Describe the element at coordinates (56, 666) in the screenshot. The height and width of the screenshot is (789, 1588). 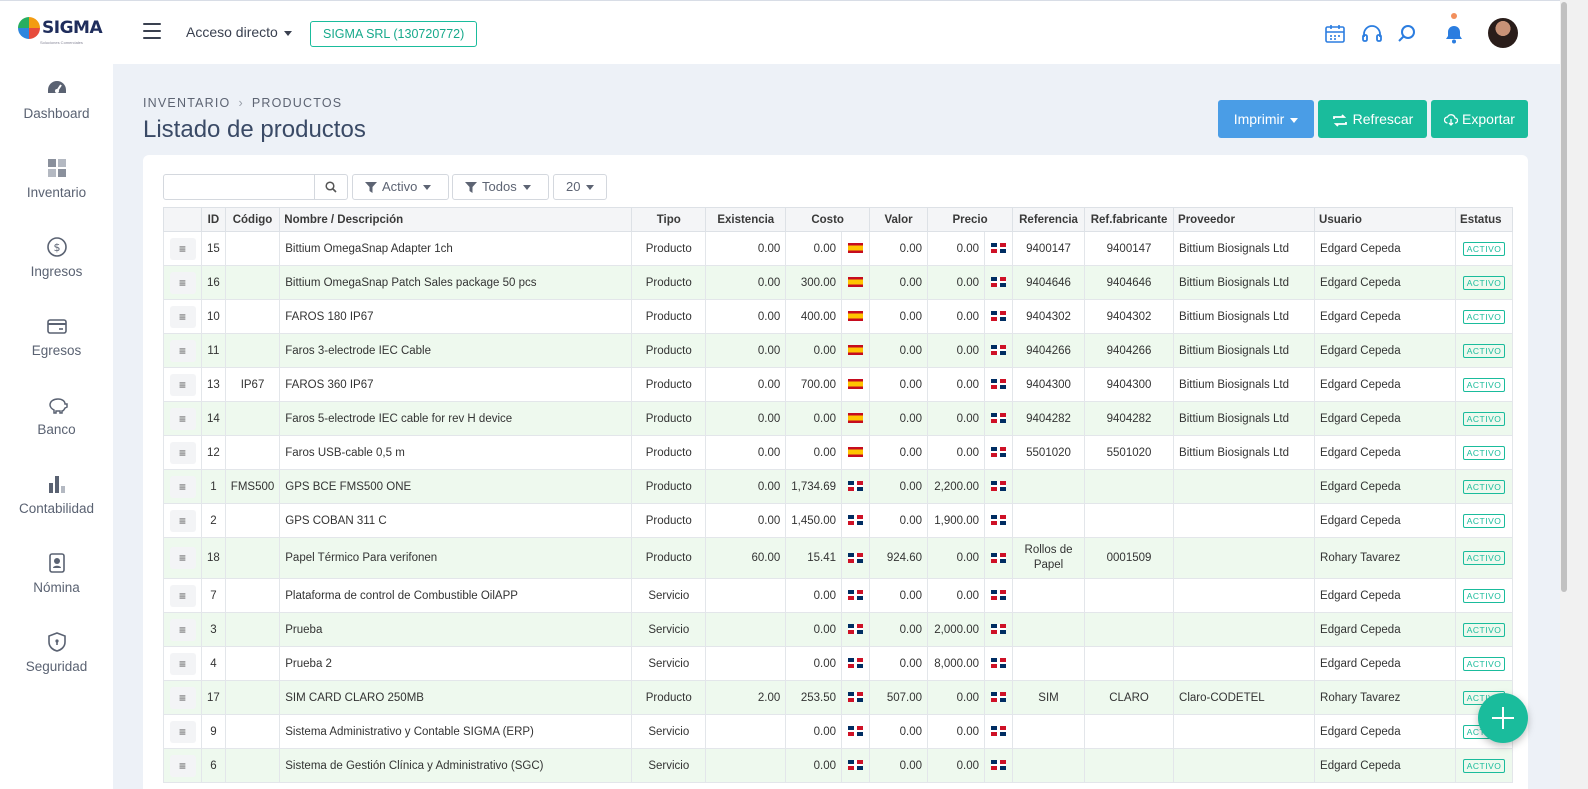
I see `sidebar-item-seguridad: Seguridad` at that location.